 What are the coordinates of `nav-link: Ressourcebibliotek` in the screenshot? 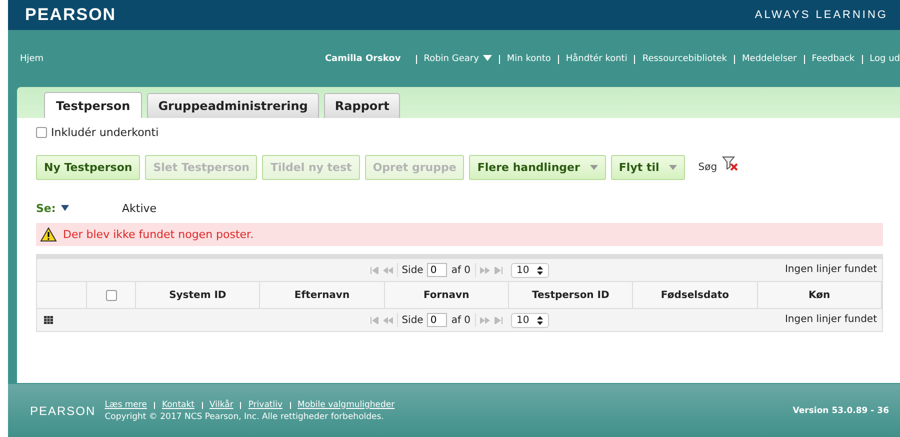 It's located at (685, 59).